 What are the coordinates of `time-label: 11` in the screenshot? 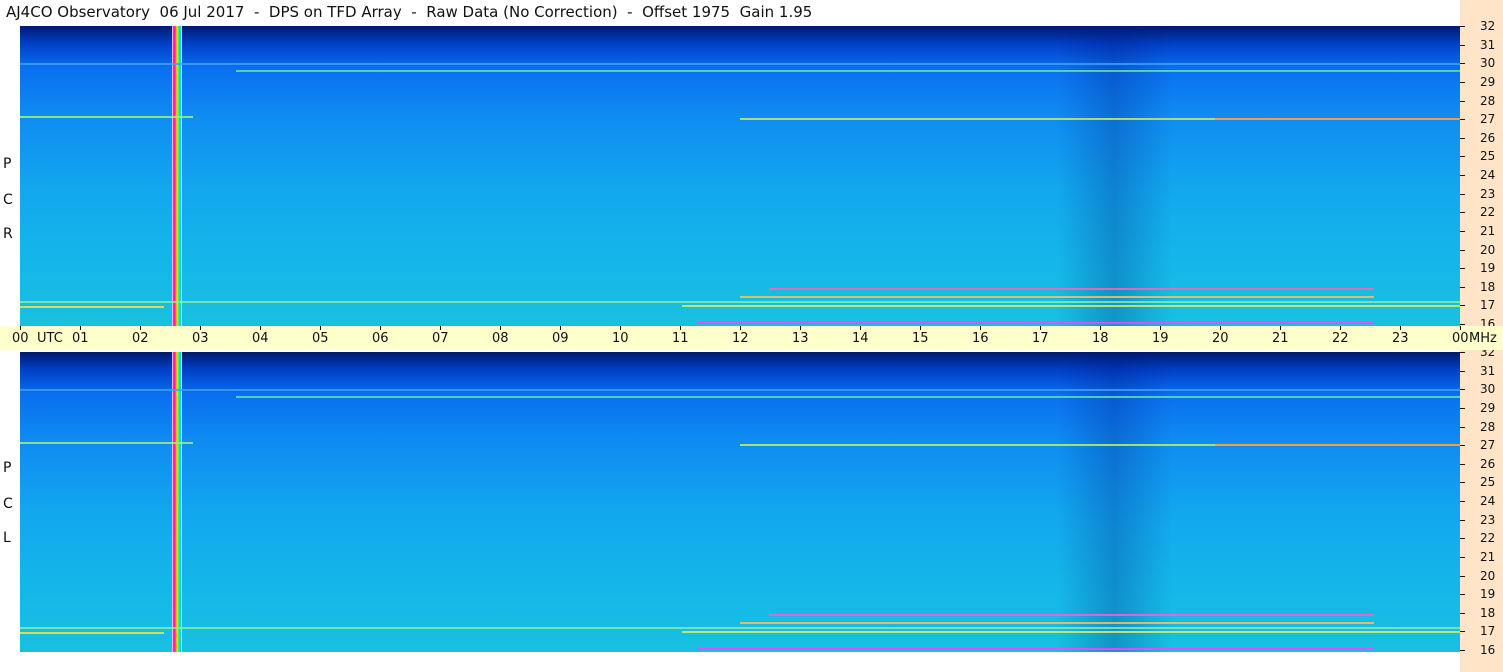 It's located at (680, 338).